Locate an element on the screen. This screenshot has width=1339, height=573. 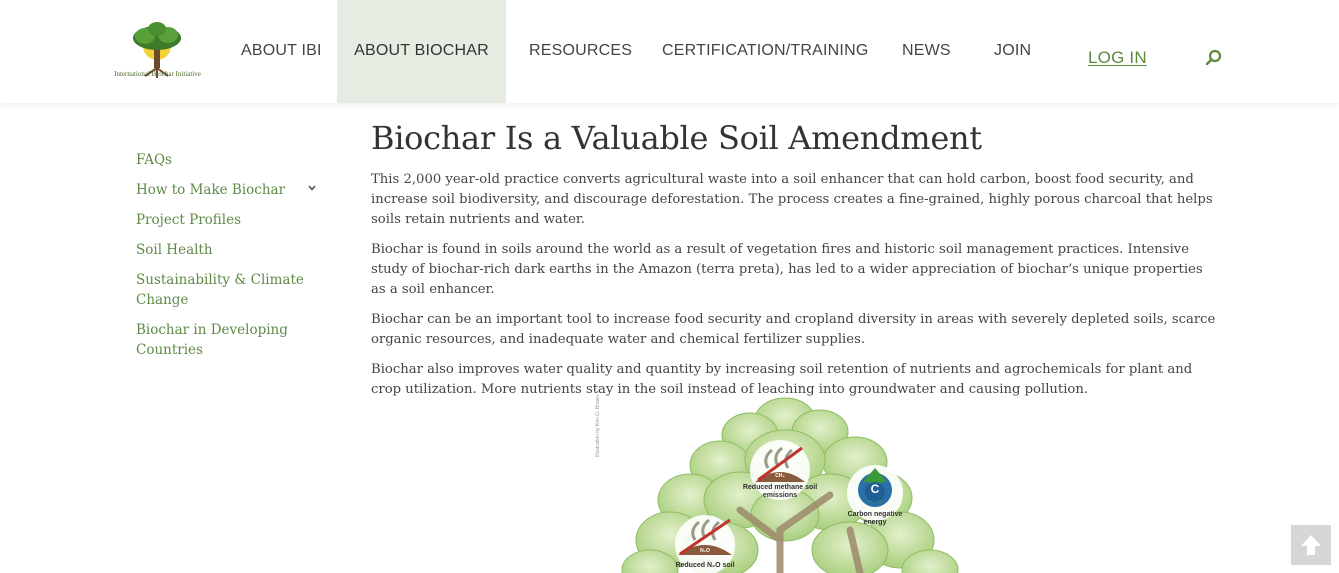
nav-label: JOIN is located at coordinates (1013, 50).